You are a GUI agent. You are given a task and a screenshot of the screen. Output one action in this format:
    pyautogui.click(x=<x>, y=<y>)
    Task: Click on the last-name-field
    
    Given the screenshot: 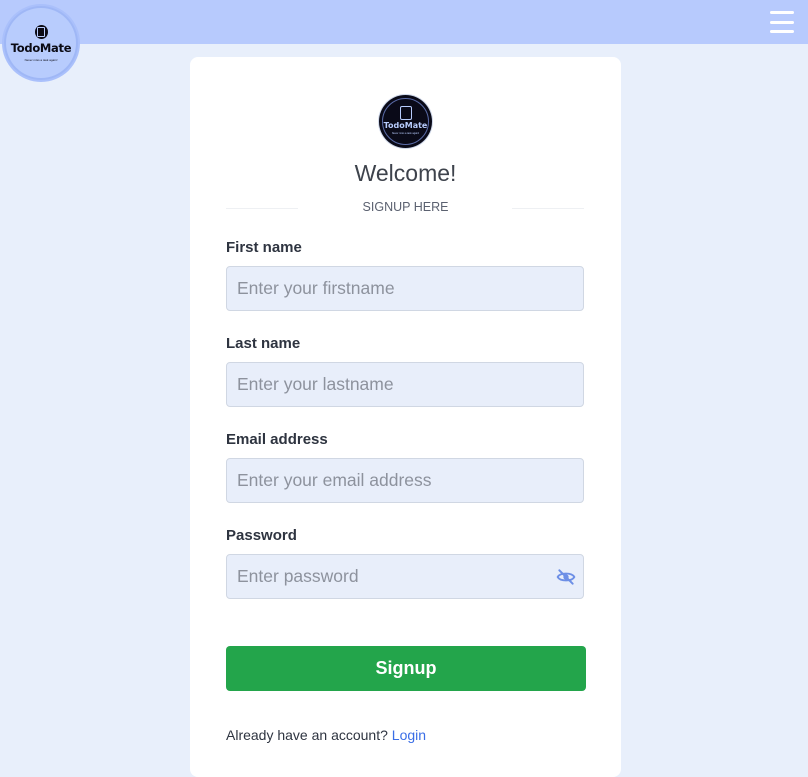 What is the action you would take?
    pyautogui.click(x=405, y=384)
    